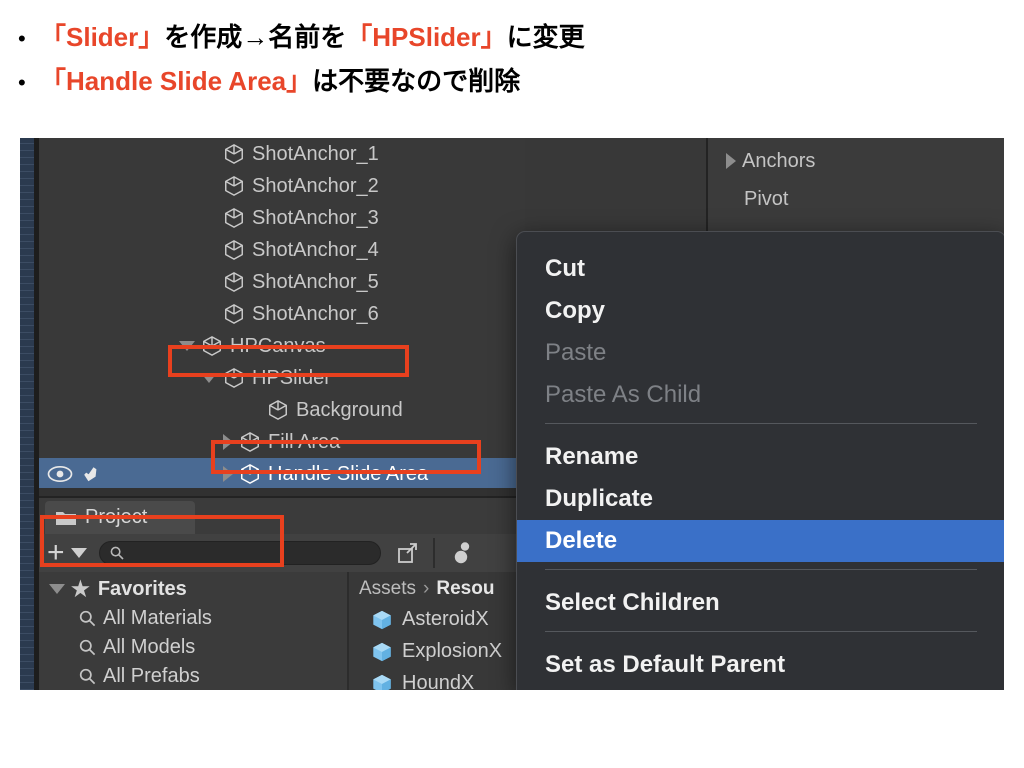 This screenshot has height=768, width=1024. What do you see at coordinates (246, 553) in the screenshot?
I see `search-input` at bounding box center [246, 553].